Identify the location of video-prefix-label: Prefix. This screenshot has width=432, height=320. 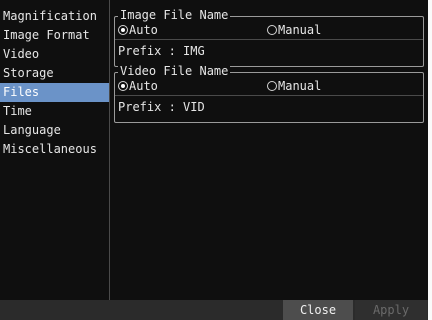
(140, 107).